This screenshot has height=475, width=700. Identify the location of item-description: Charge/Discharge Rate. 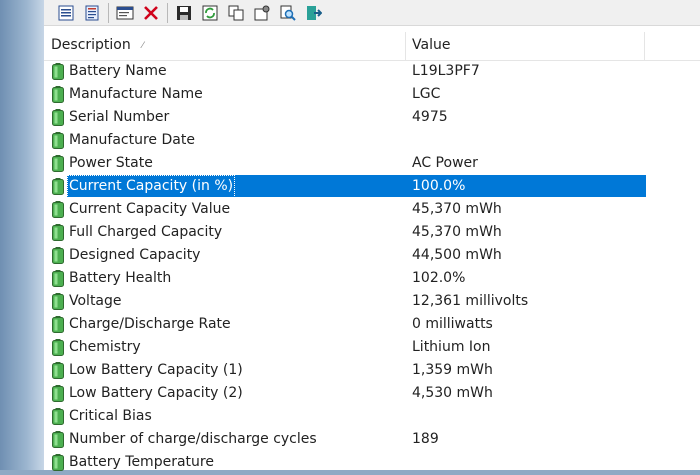
(150, 324).